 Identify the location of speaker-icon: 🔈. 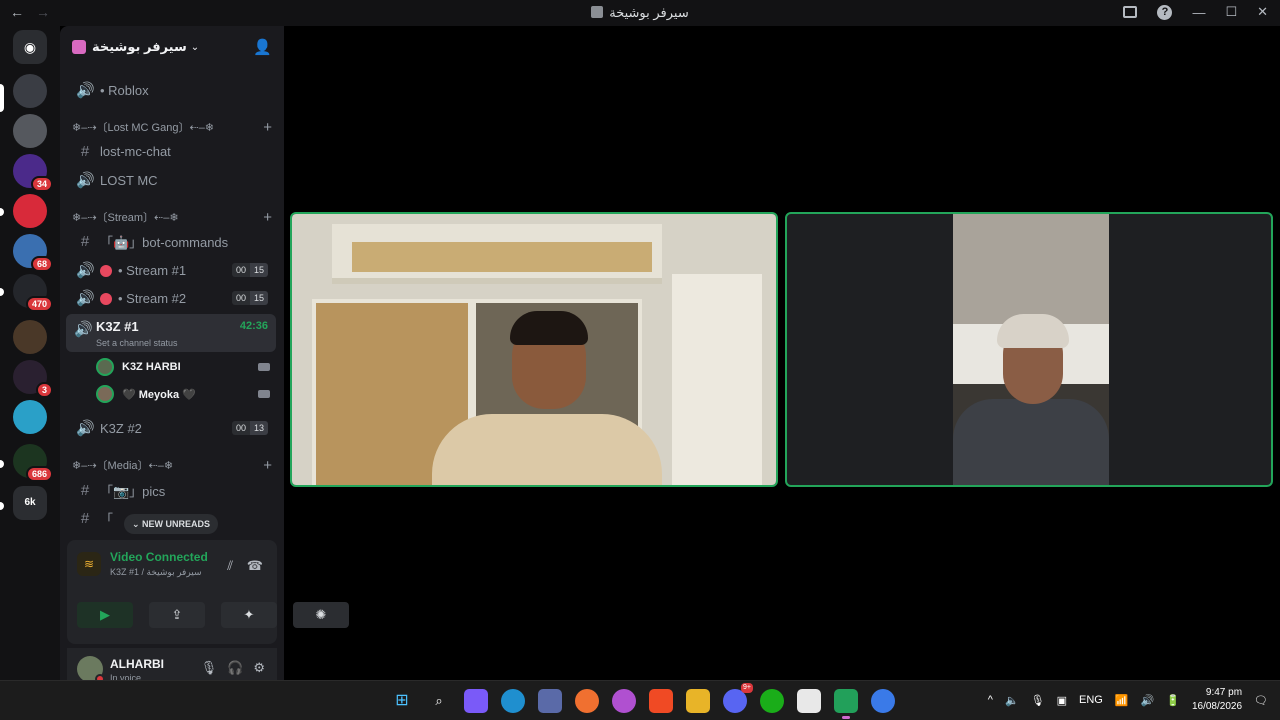
(1012, 700).